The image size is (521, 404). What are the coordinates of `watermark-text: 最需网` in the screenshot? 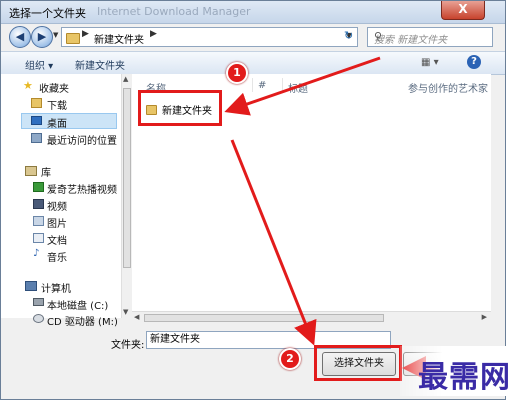 It's located at (464, 377).